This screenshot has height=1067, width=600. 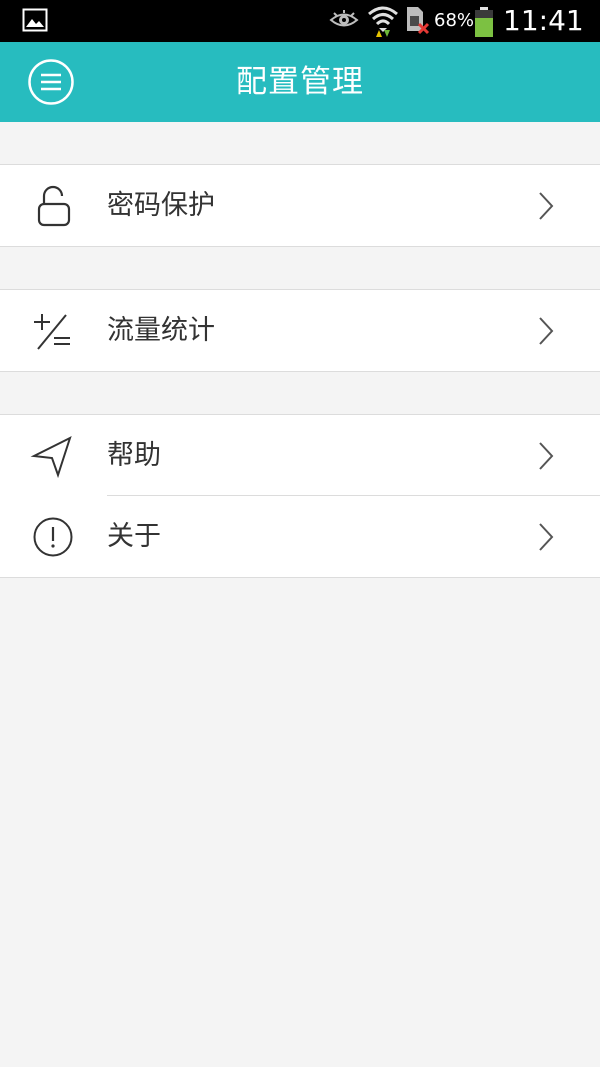 I want to click on menu-circle-icon, so click(x=51, y=82).